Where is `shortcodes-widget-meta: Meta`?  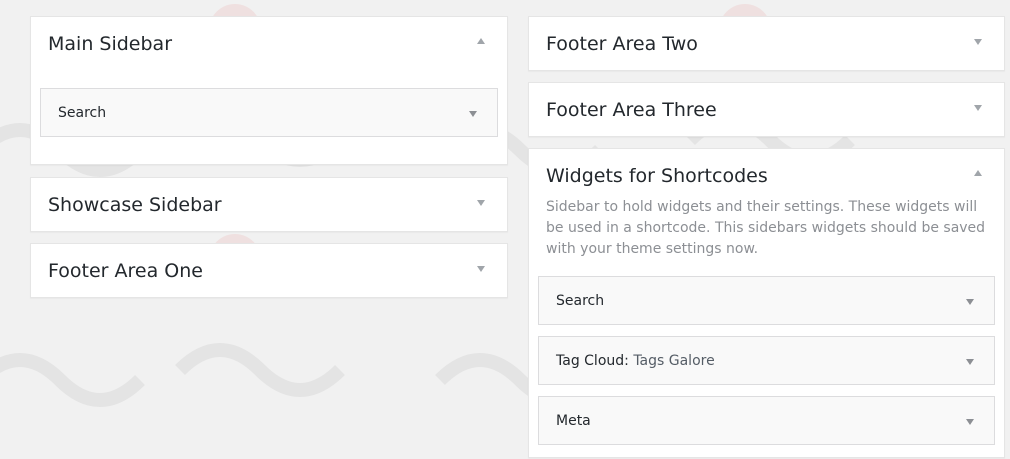
shortcodes-widget-meta: Meta is located at coordinates (766, 420).